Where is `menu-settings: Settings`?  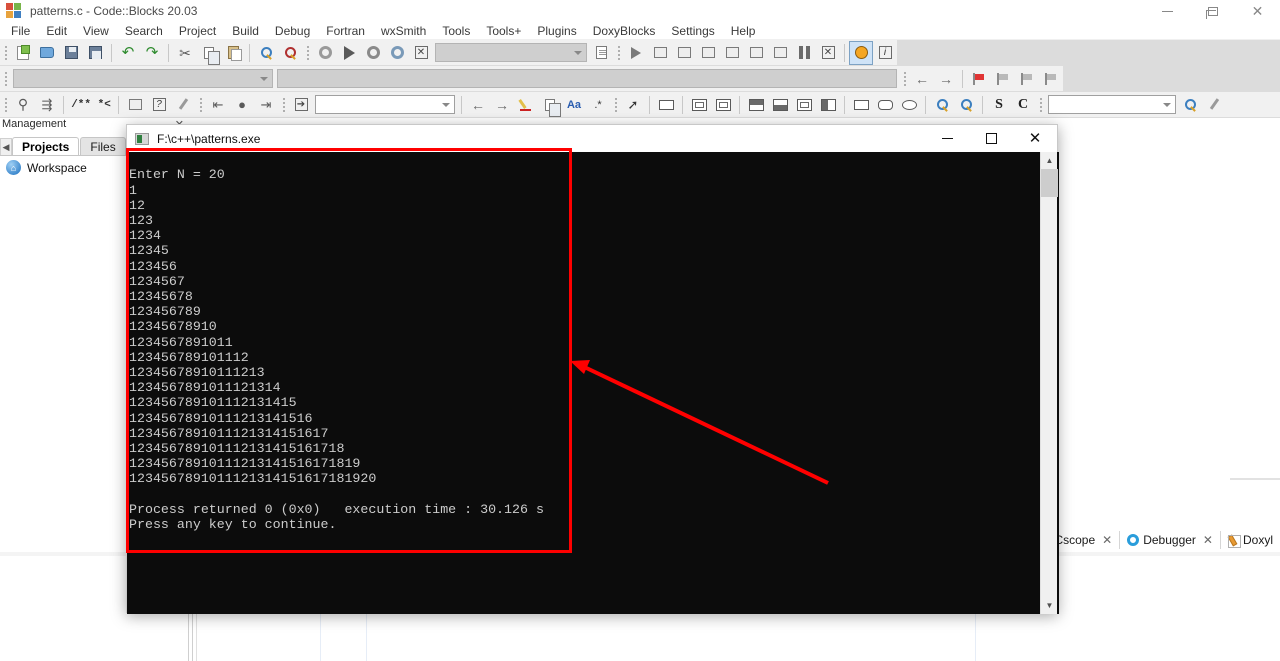 menu-settings: Settings is located at coordinates (692, 31).